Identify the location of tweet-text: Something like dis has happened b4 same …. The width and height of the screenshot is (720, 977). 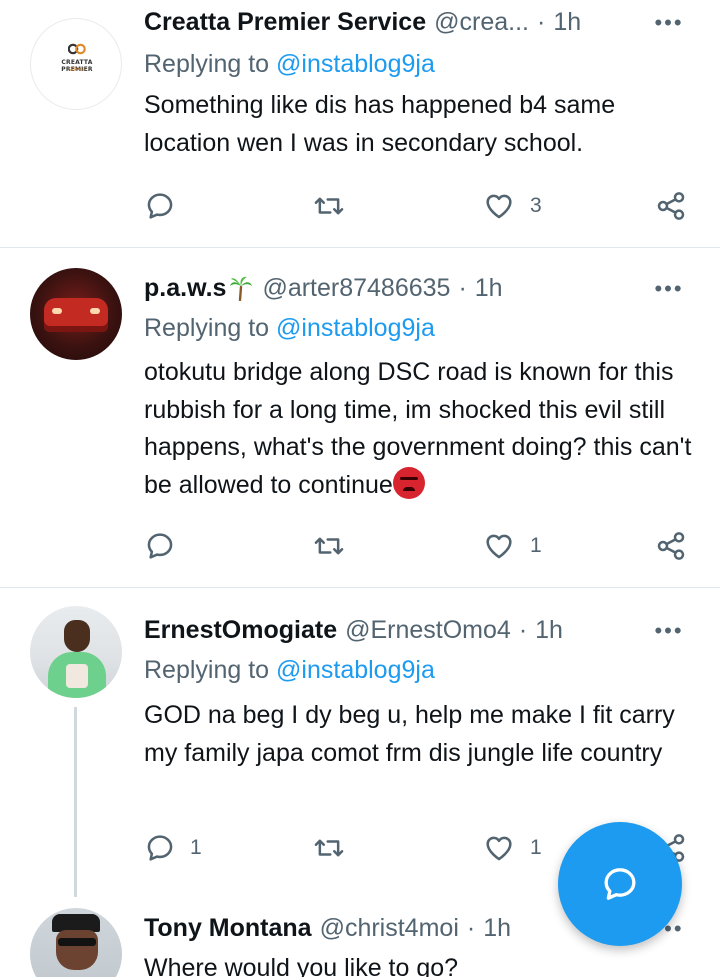
(380, 124).